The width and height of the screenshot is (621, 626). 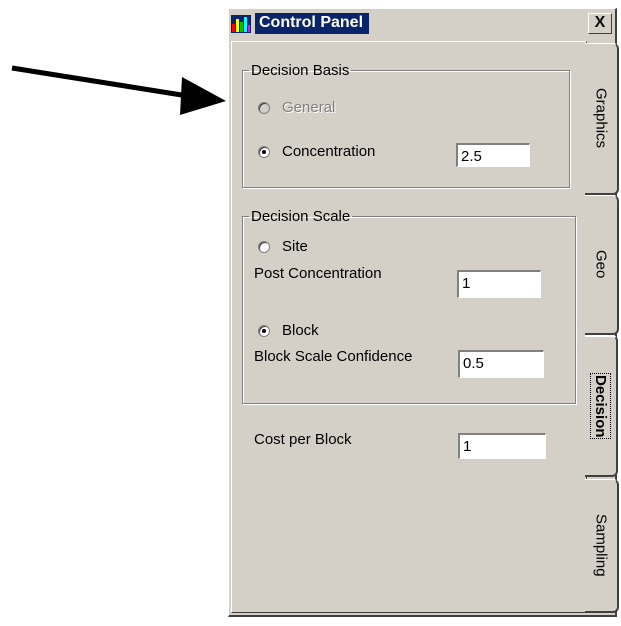 I want to click on tab-geo: Geo, so click(x=602, y=265).